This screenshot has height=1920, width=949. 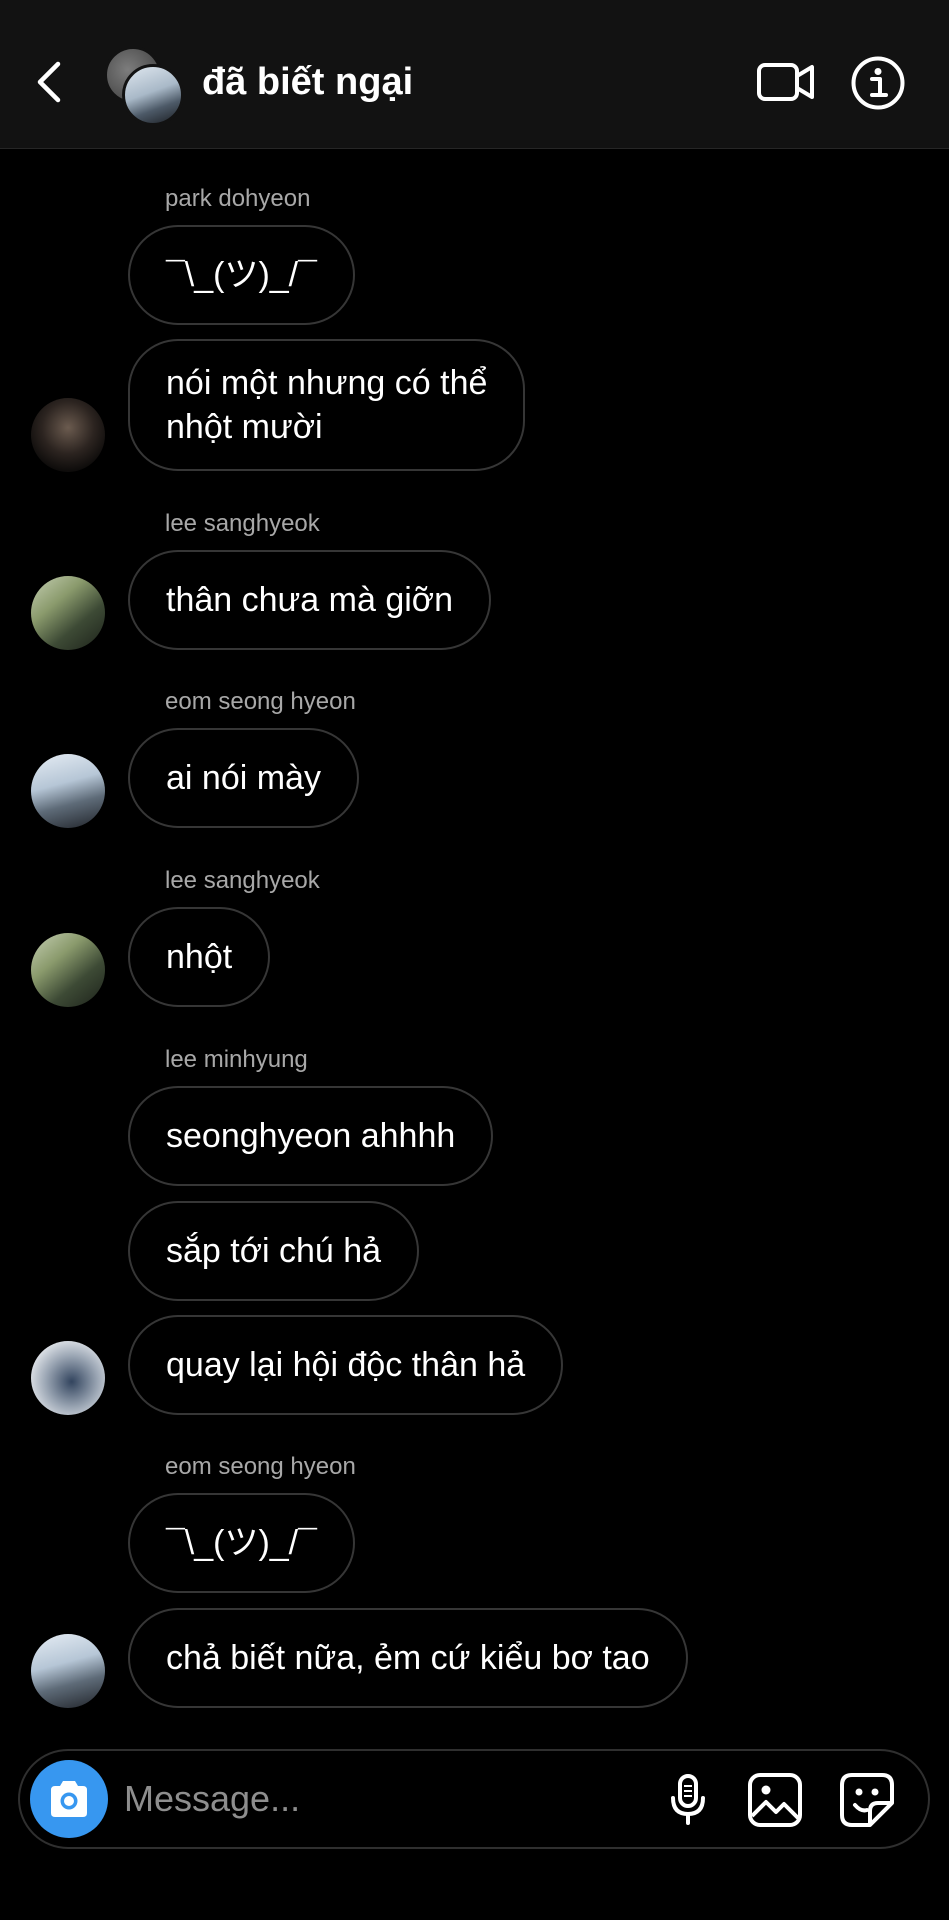 I want to click on info-icon, so click(x=878, y=83).